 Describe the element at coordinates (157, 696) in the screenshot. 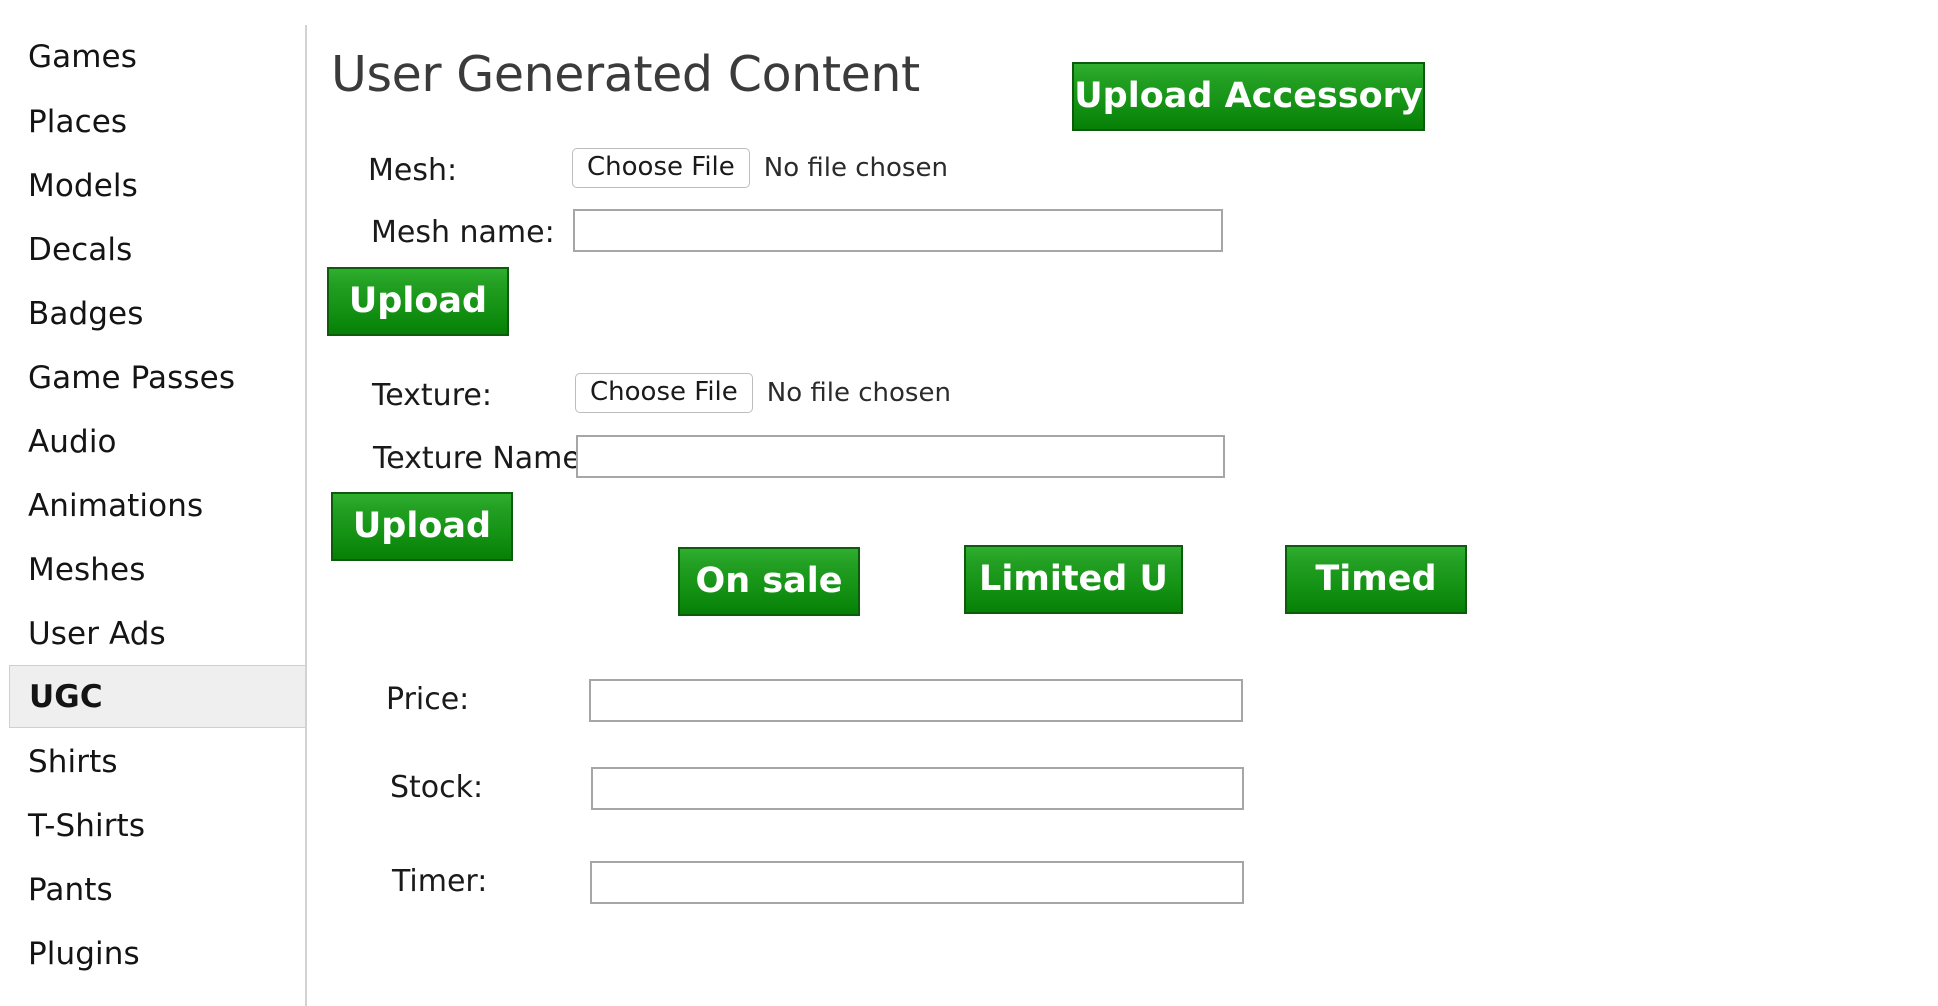

I see `sidebar-item-ugc: UGC` at that location.